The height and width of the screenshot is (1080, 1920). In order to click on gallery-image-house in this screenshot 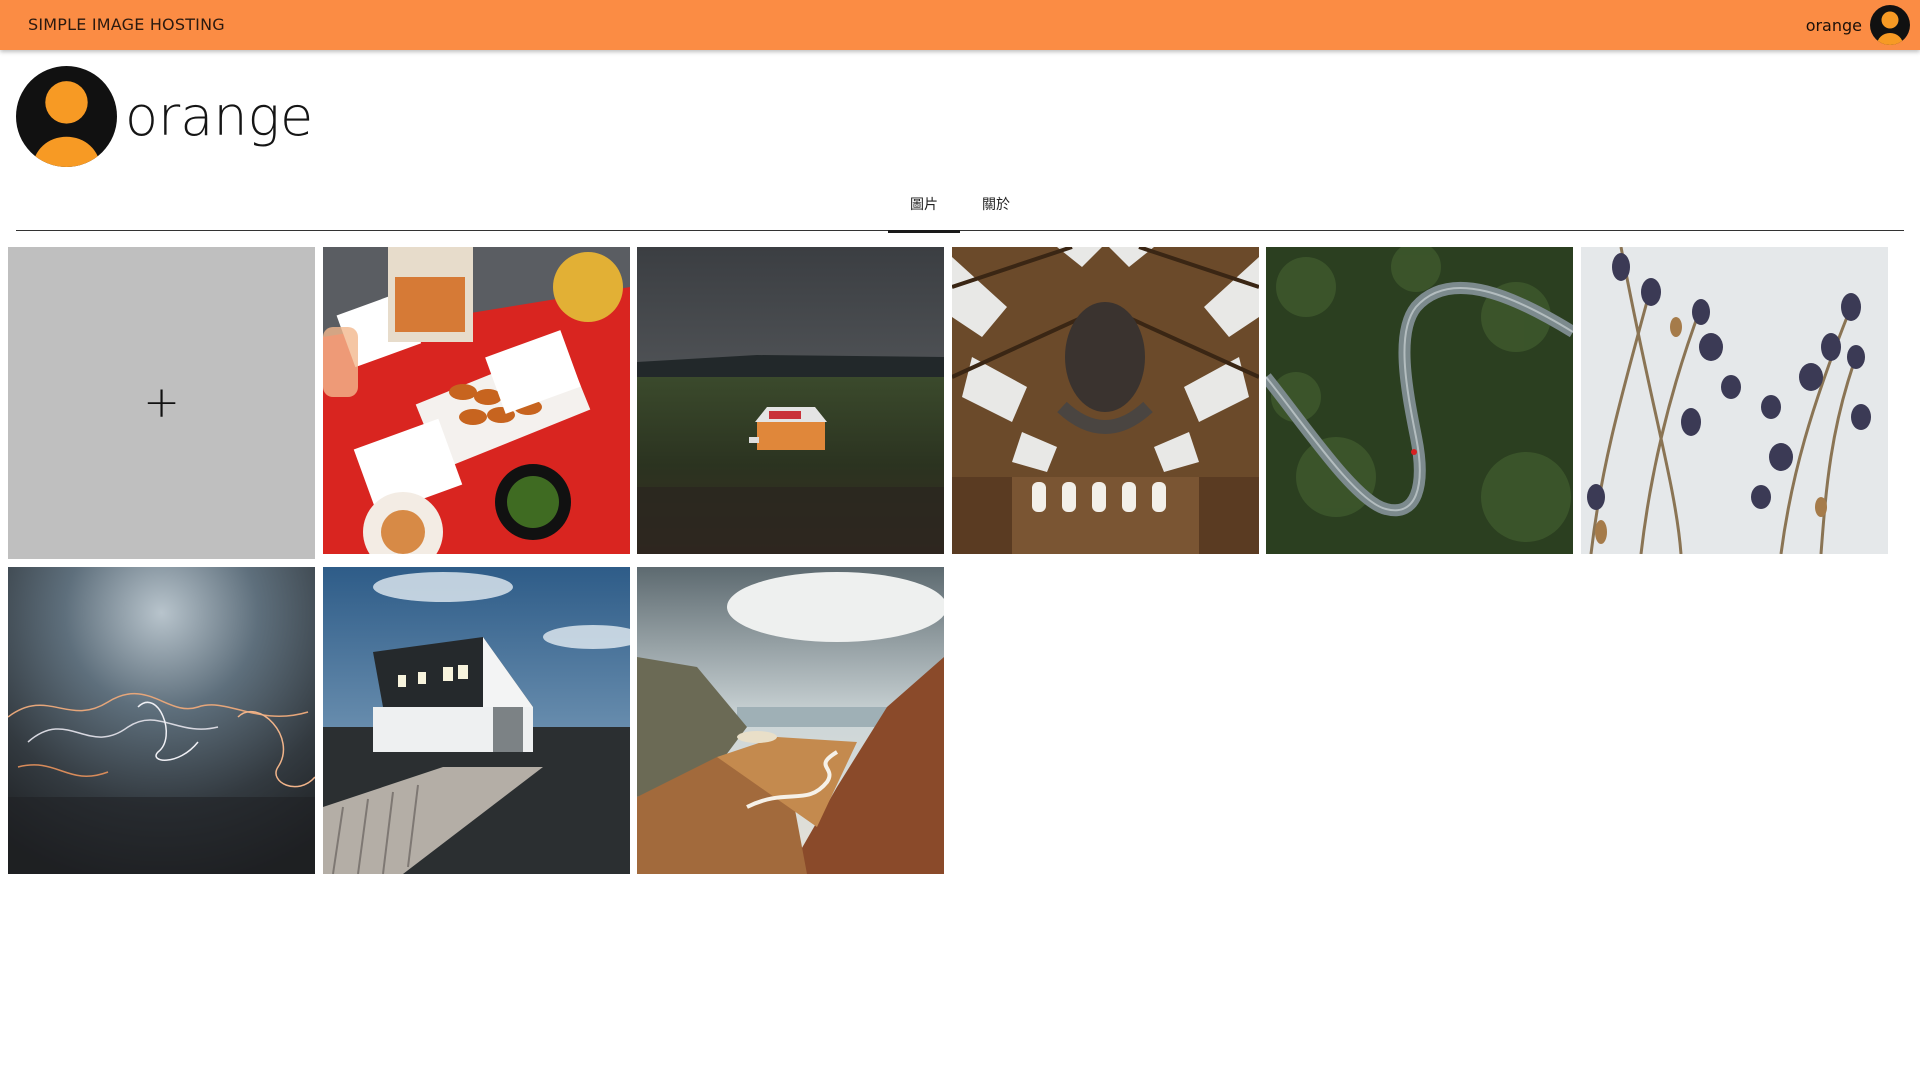, I will do `click(790, 400)`.